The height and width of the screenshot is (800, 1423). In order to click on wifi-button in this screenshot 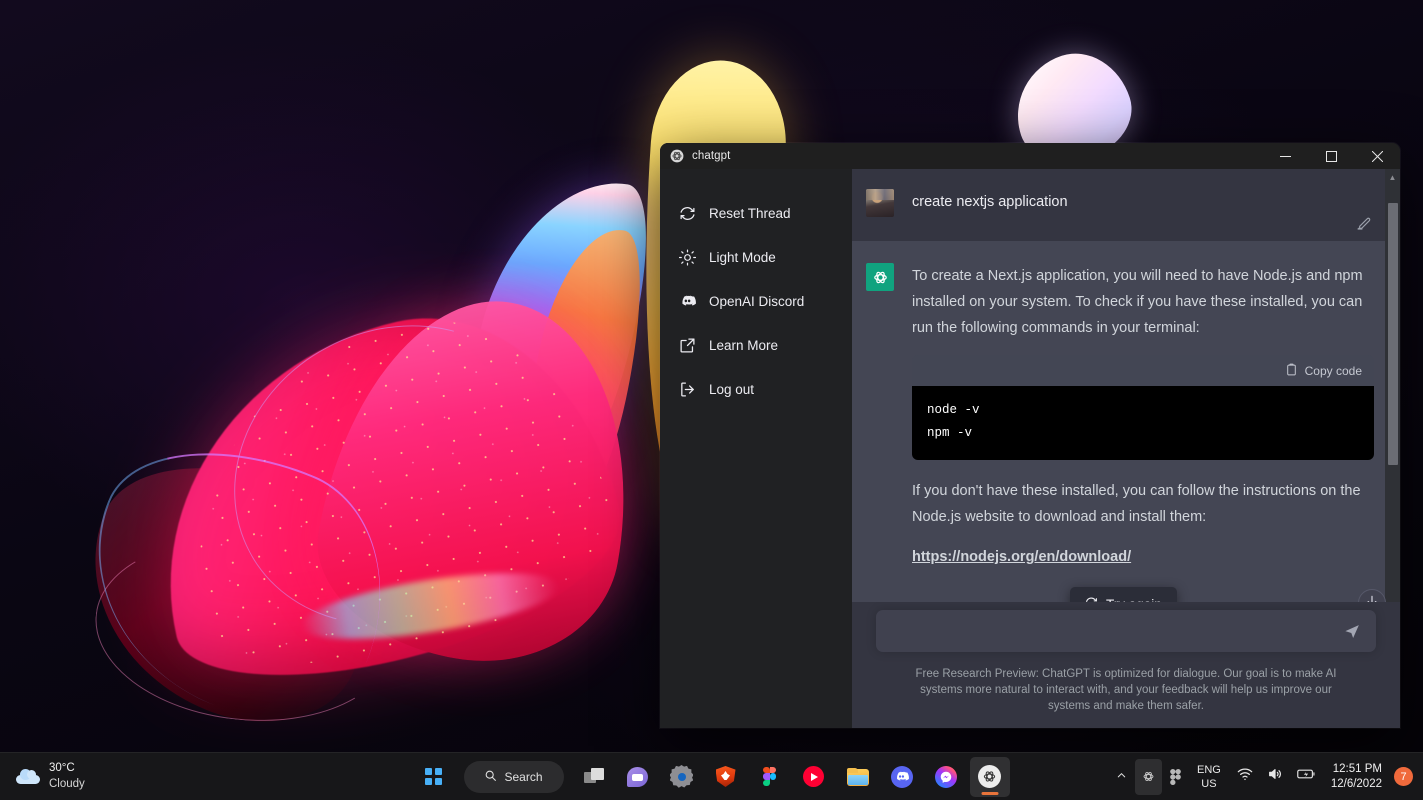, I will do `click(1245, 777)`.